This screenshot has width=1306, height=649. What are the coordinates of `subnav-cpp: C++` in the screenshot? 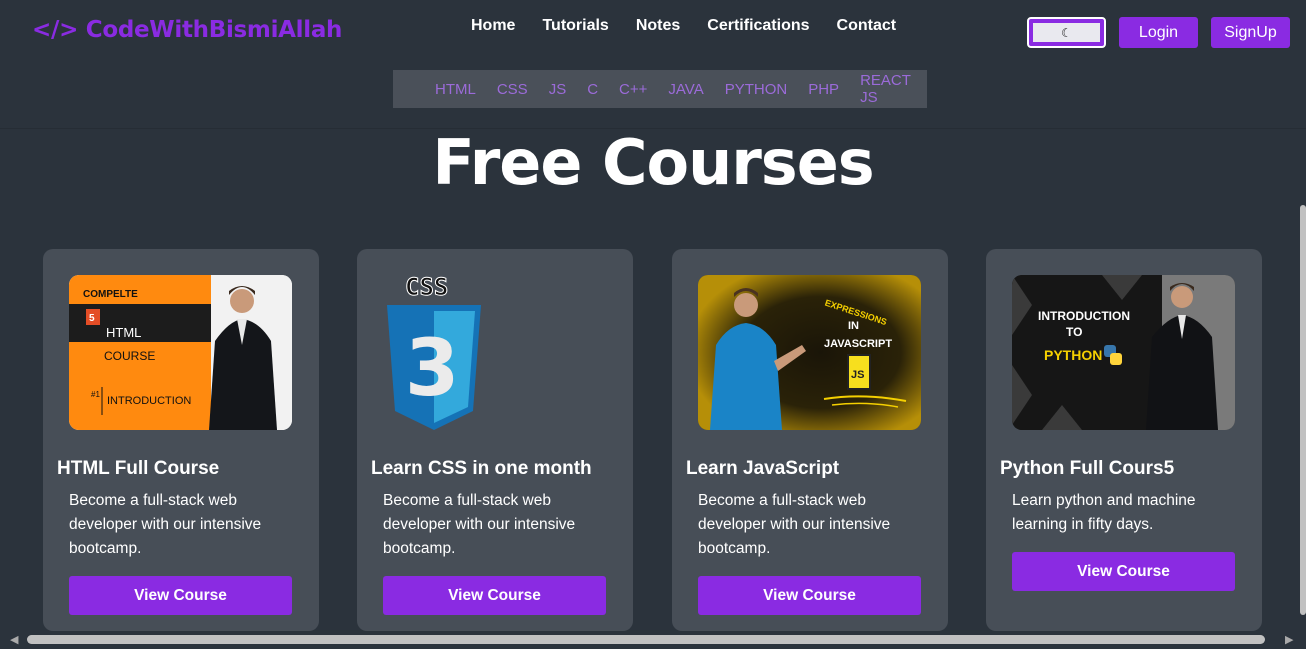 It's located at (633, 89).